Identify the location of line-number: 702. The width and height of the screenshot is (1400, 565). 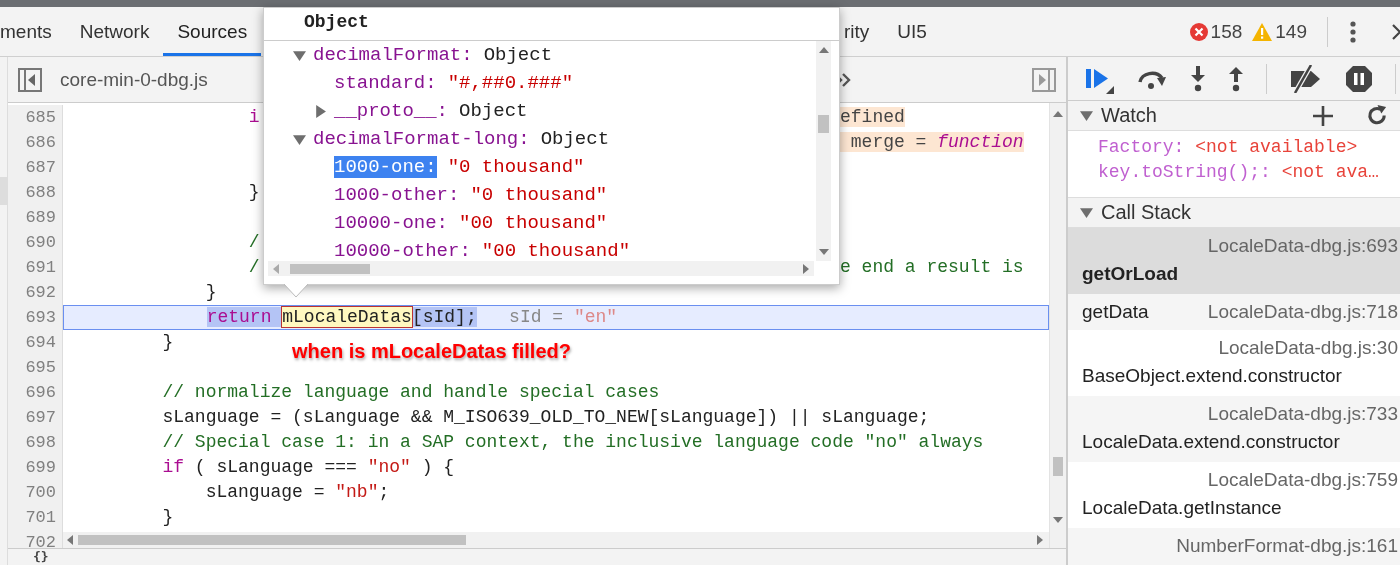
(35, 539).